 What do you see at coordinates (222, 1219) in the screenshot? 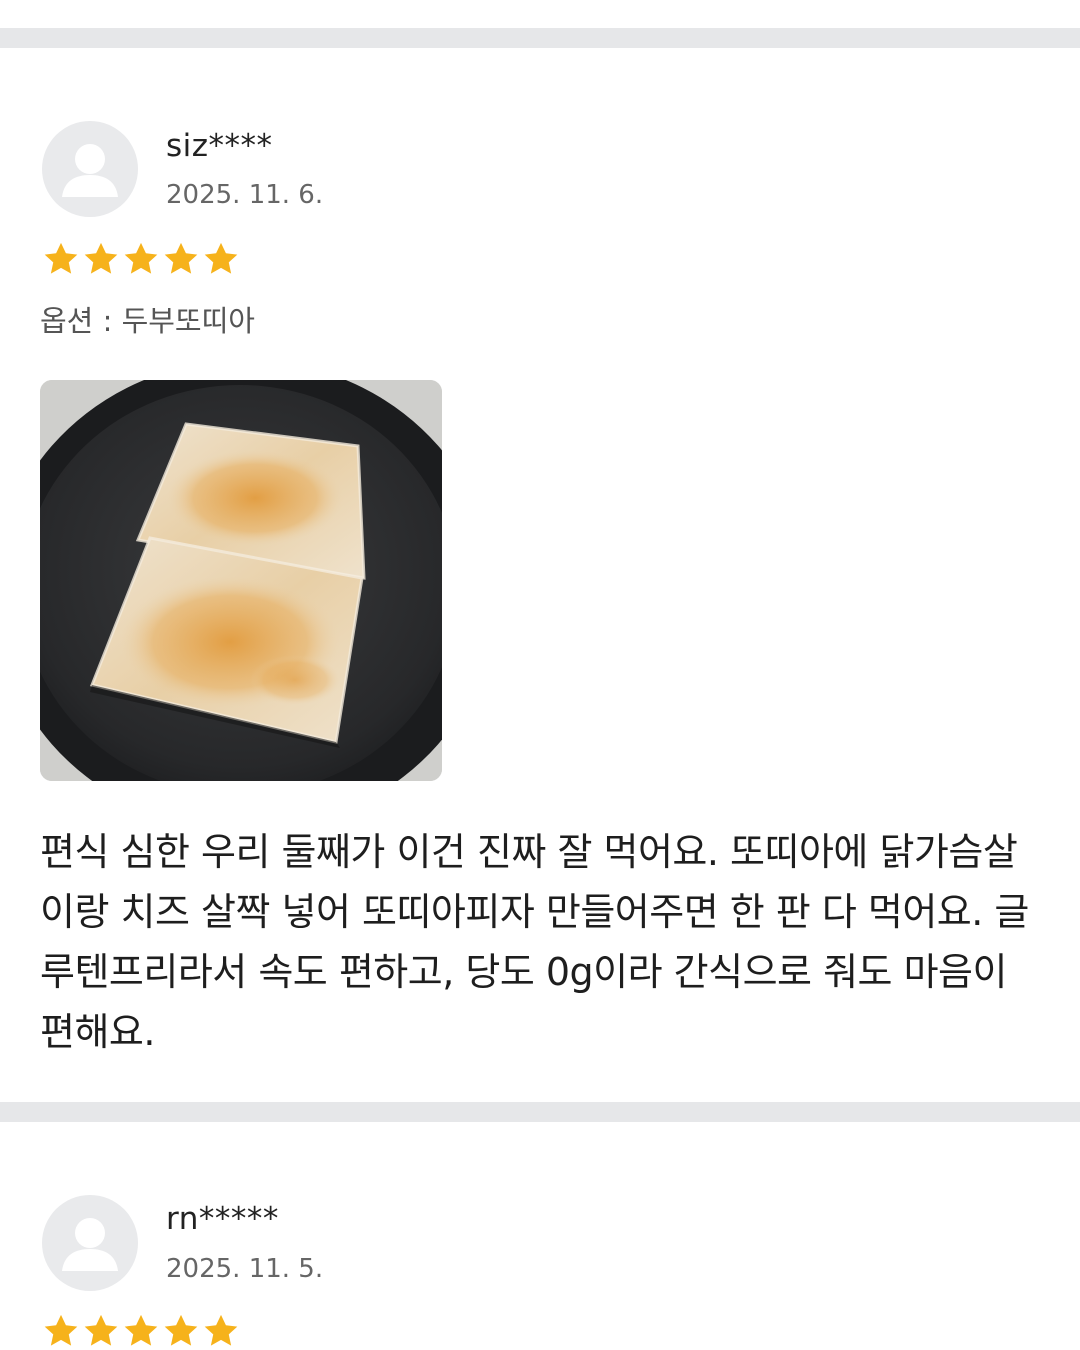
I see `reviewer-name: rn*****` at bounding box center [222, 1219].